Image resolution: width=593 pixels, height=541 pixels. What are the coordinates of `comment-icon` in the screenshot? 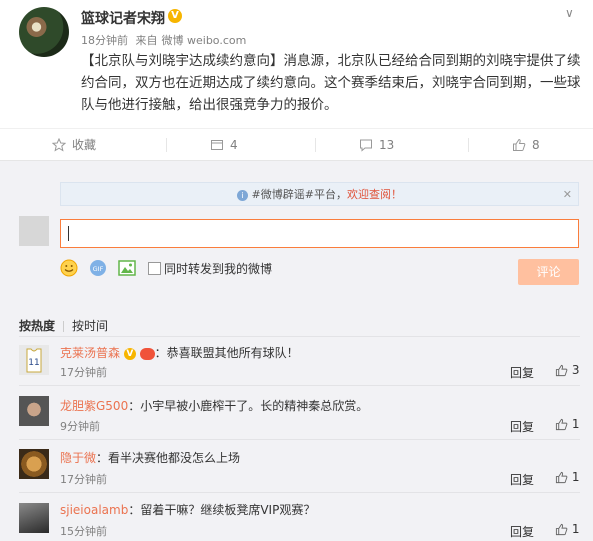 It's located at (366, 145).